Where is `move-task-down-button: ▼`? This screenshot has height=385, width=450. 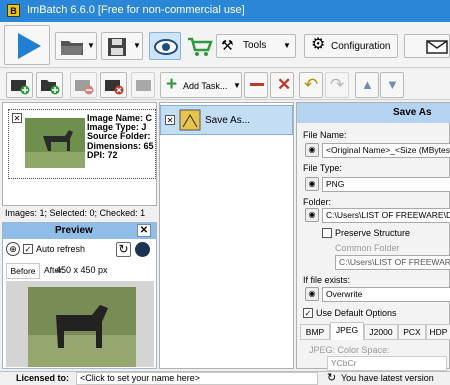 move-task-down-button: ▼ is located at coordinates (392, 85).